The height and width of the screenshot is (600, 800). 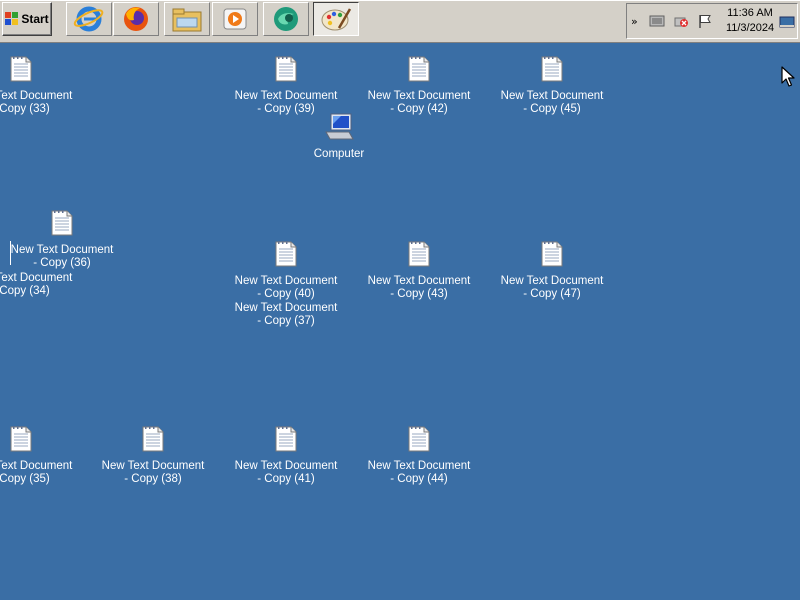 I want to click on volume-muted-icon, so click(x=681, y=21).